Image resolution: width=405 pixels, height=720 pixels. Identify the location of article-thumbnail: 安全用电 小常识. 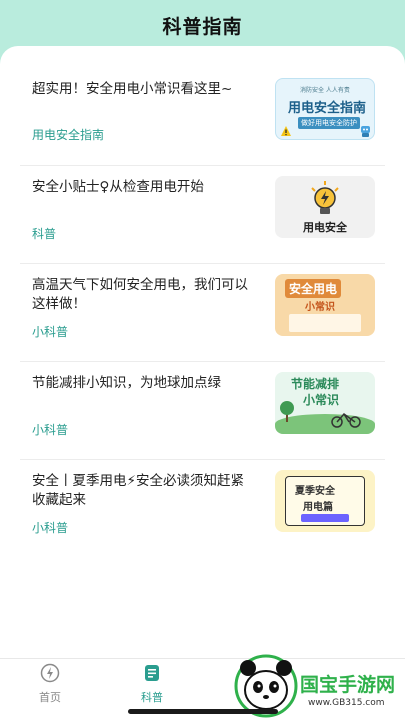
(325, 305).